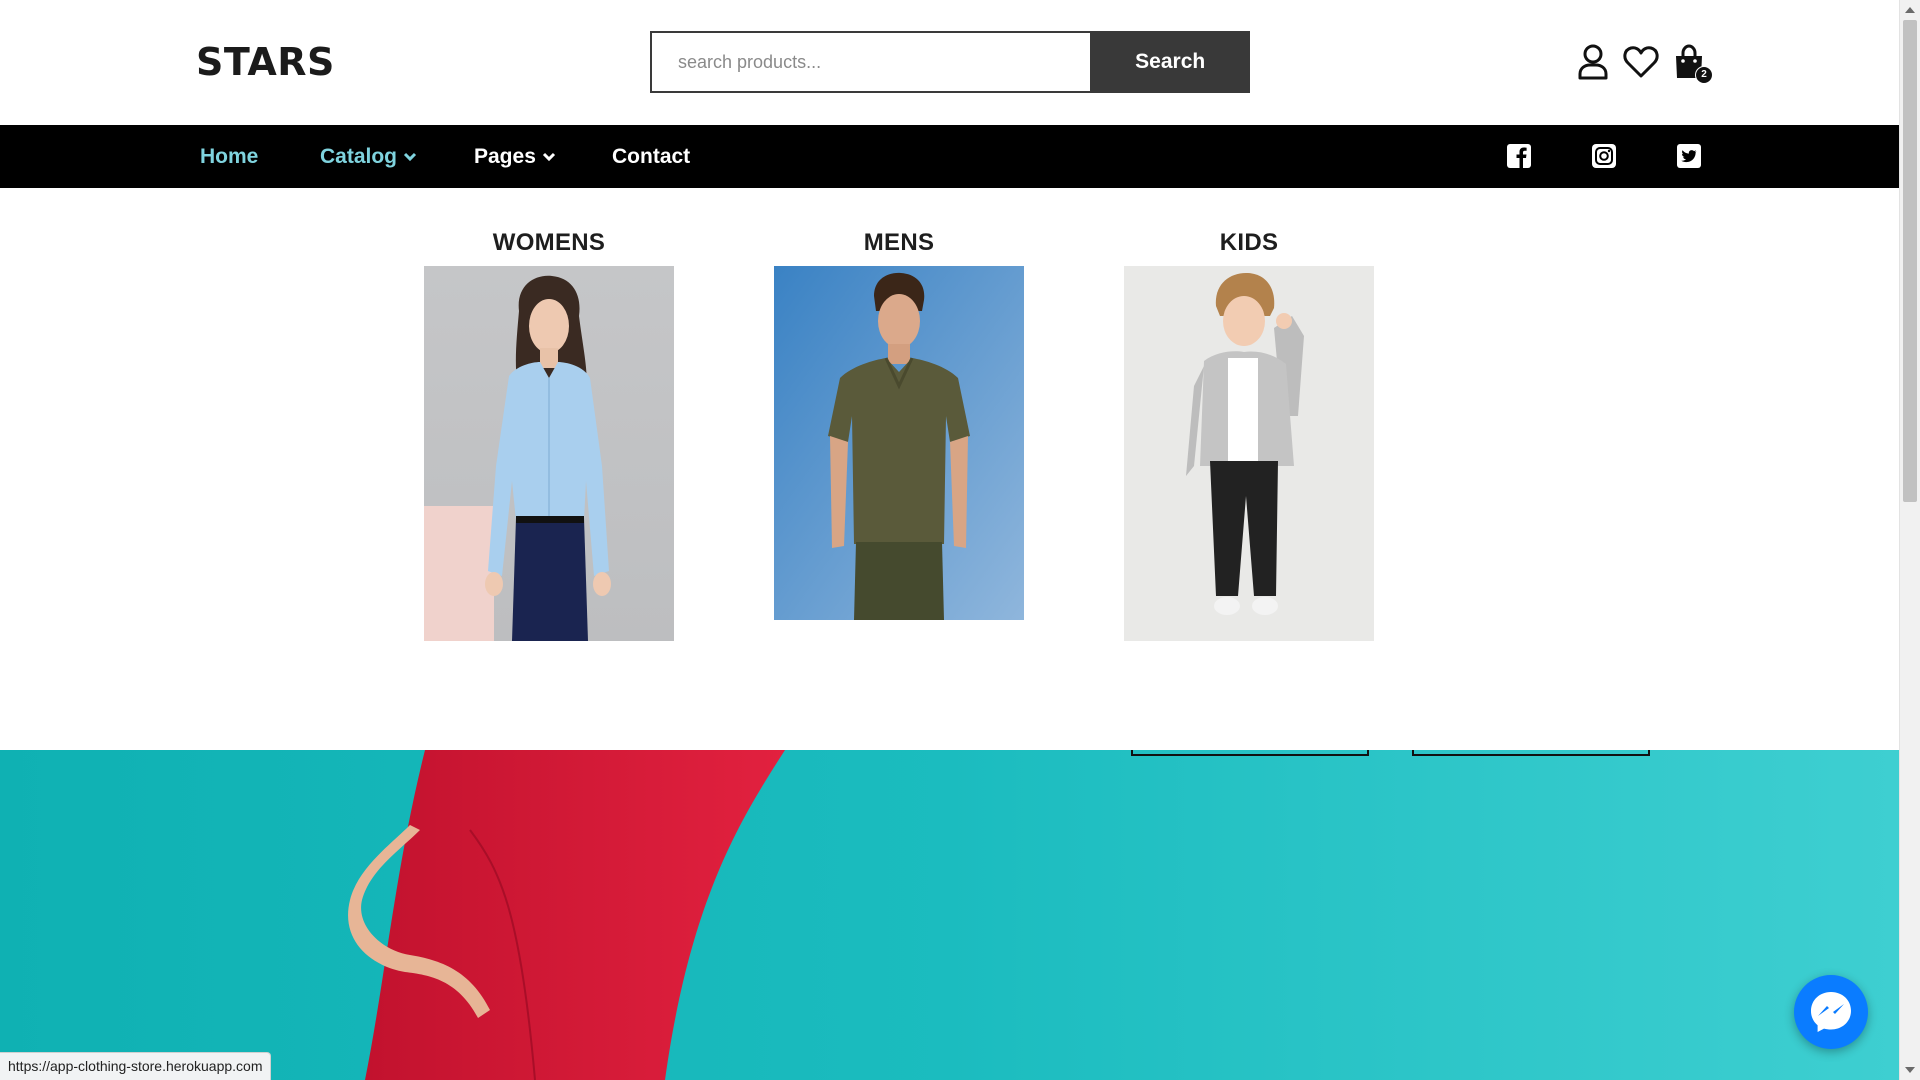  I want to click on category-womens: WOMENS, so click(549, 414).